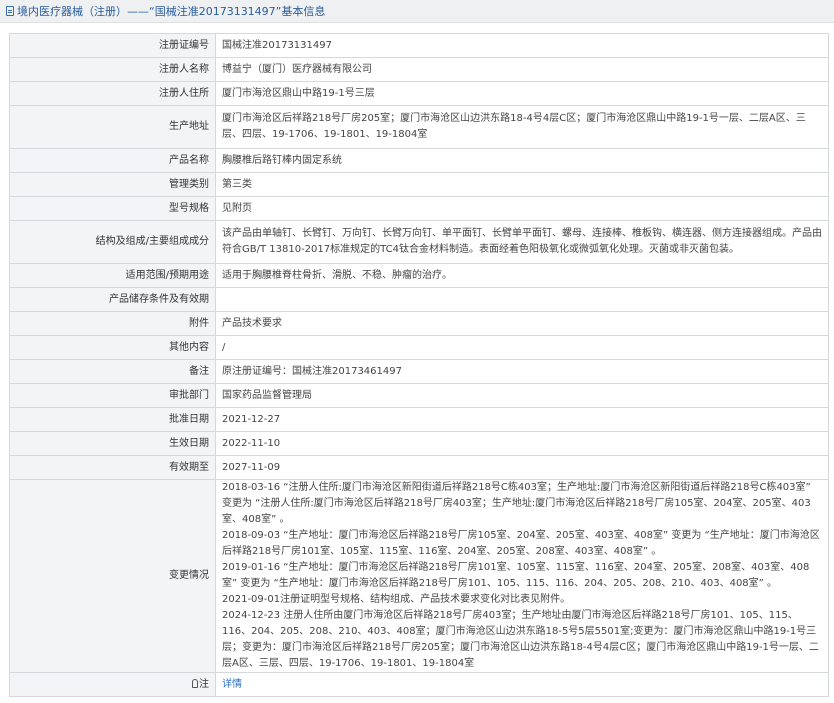  I want to click on row-approval-date: 批准日期 2021-12-27, so click(419, 419).